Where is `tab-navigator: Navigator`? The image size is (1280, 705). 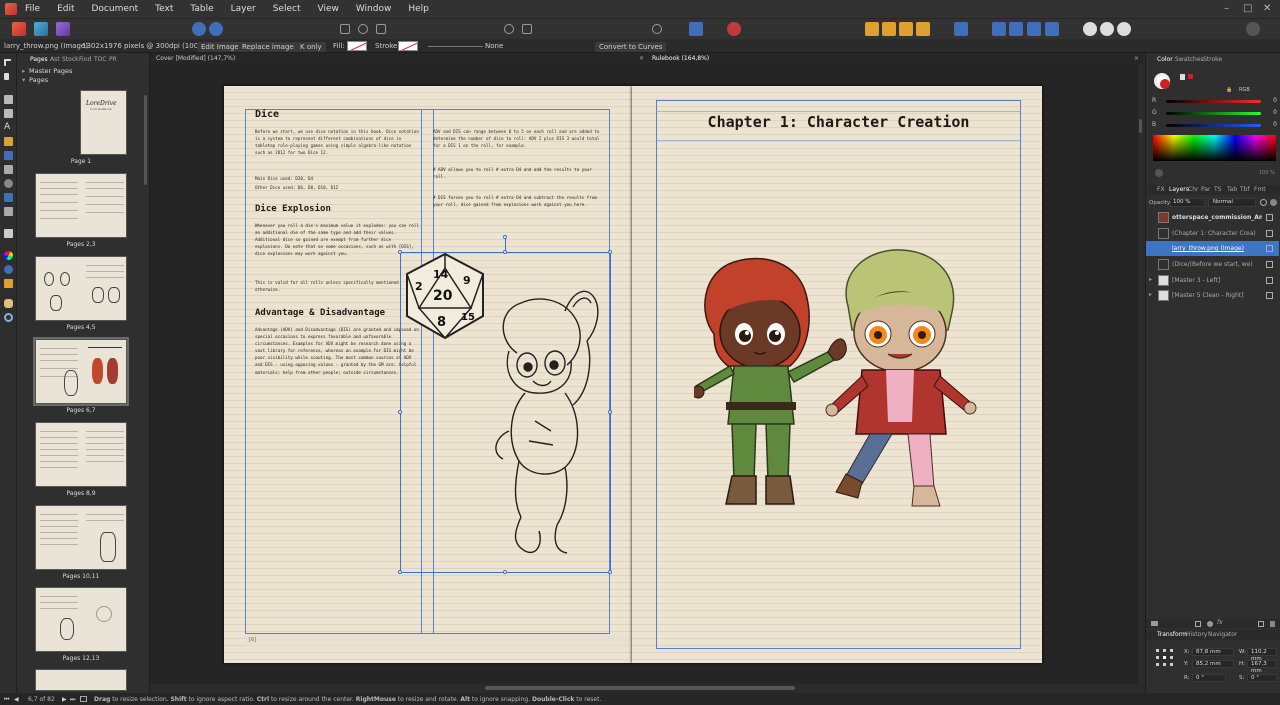 tab-navigator: Navigator is located at coordinates (1222, 634).